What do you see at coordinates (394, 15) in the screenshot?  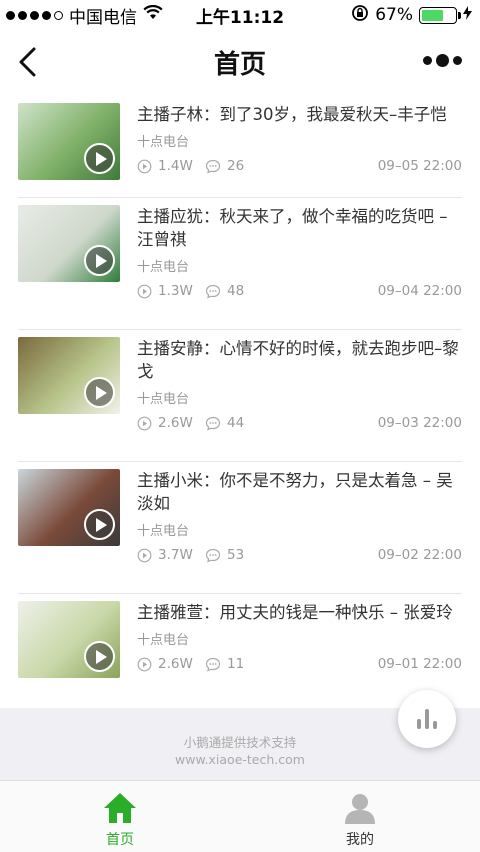 I see `battery-percentage: 67%` at bounding box center [394, 15].